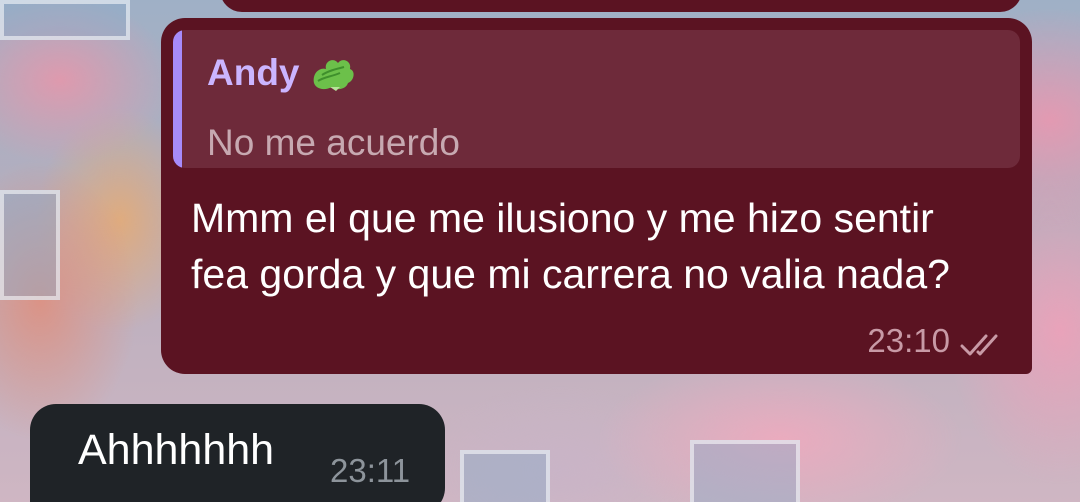 Image resolution: width=1080 pixels, height=502 pixels. What do you see at coordinates (370, 470) in the screenshot?
I see `incoming-message-time: 23:11` at bounding box center [370, 470].